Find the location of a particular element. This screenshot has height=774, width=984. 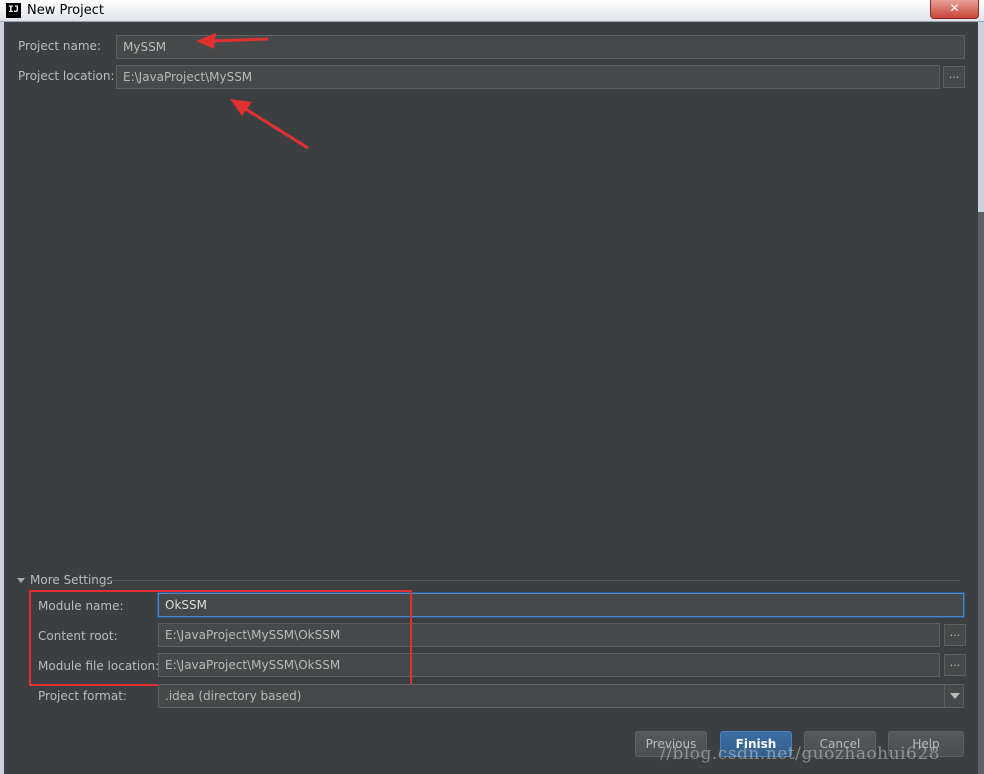

module-name-label: Module name: is located at coordinates (81, 606).